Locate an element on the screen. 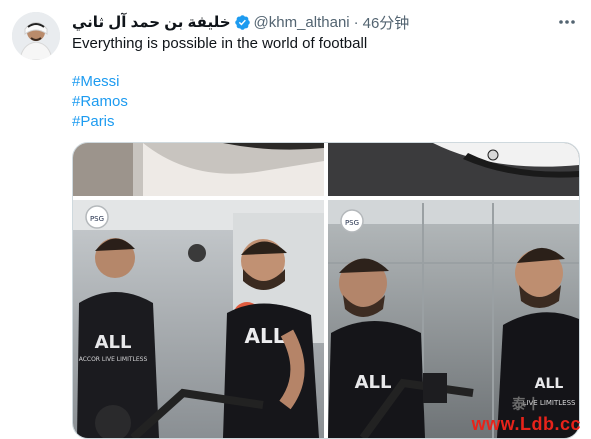 Image resolution: width=591 pixels, height=439 pixels. jersey-sponsor-left: ACCOR LIVE LIMITLESS is located at coordinates (113, 359).